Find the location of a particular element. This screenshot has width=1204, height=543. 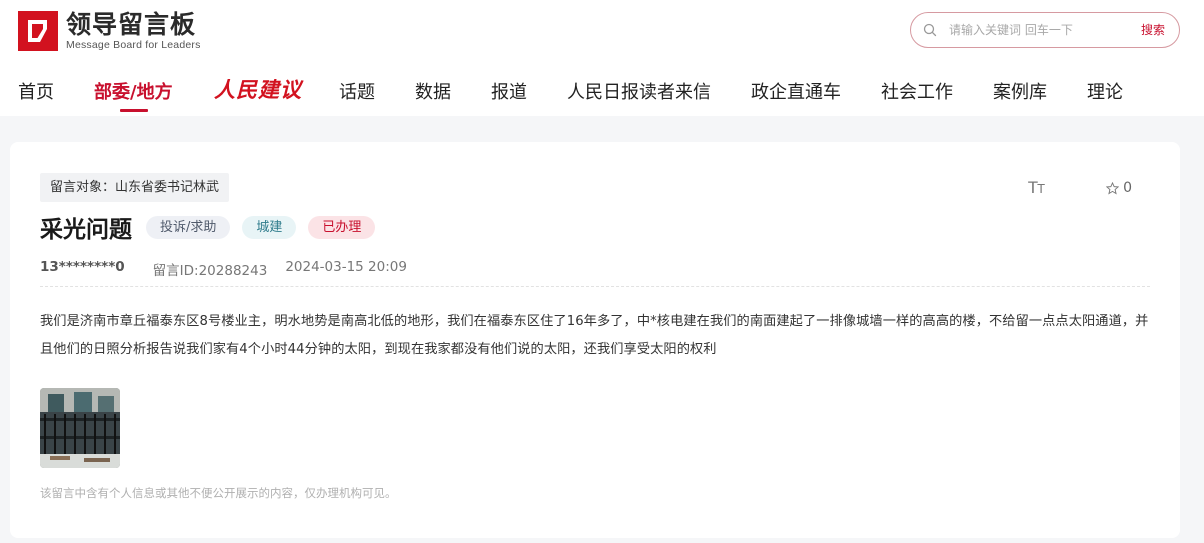

title-row: 采光问题 投诉/求助 城建 已办理 is located at coordinates (208, 227).